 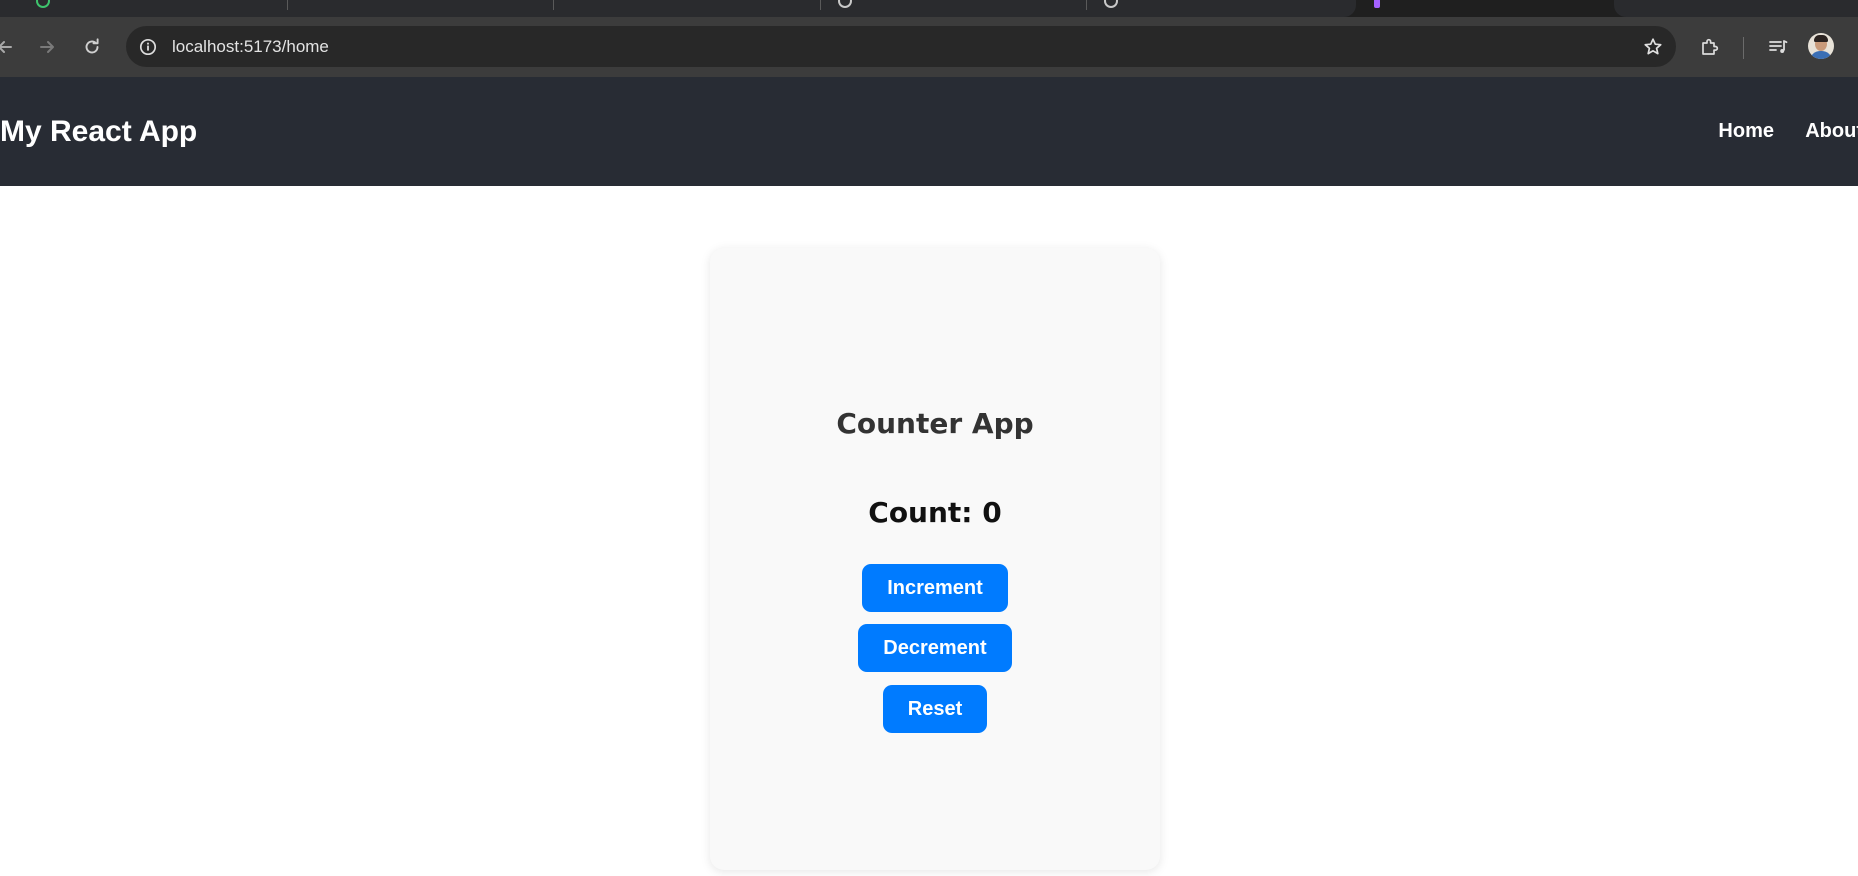 I want to click on arrow-right-icon, so click(x=47, y=47).